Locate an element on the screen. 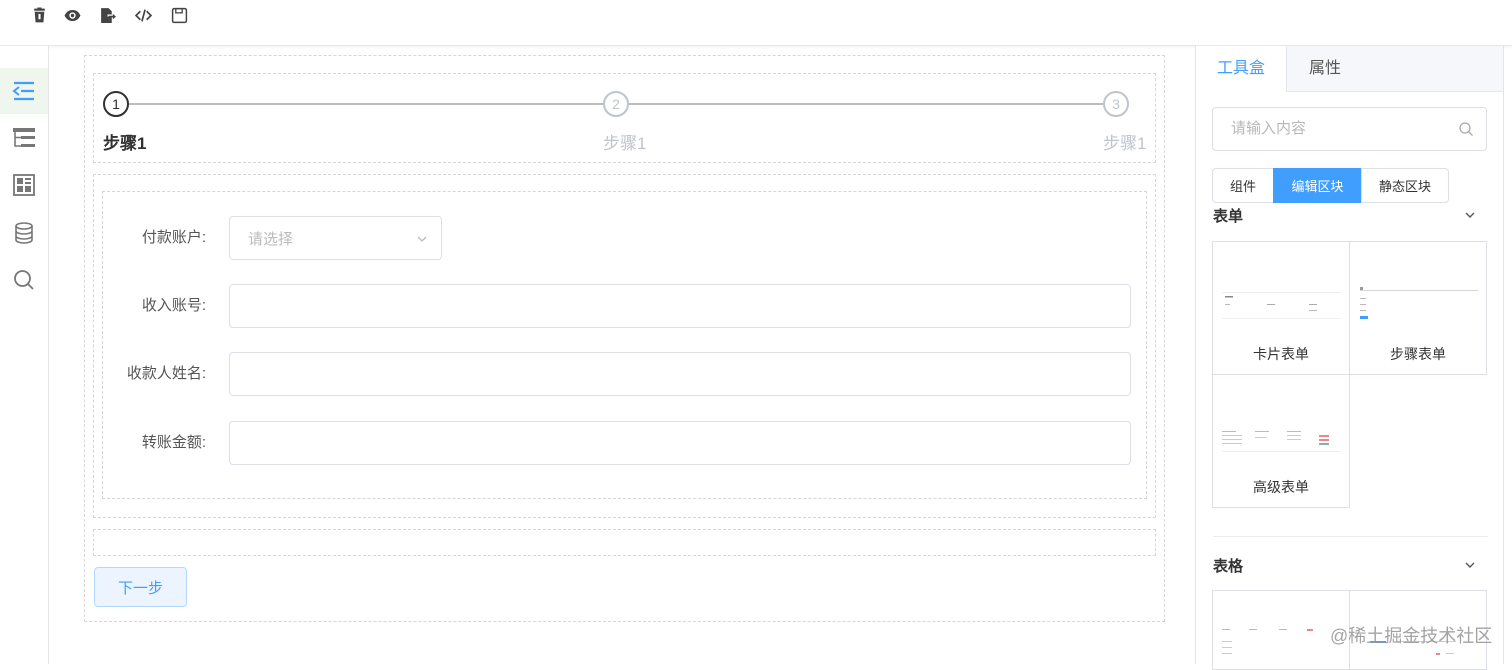 The image size is (1512, 670). step-1-title: 步骤1 is located at coordinates (125, 143).